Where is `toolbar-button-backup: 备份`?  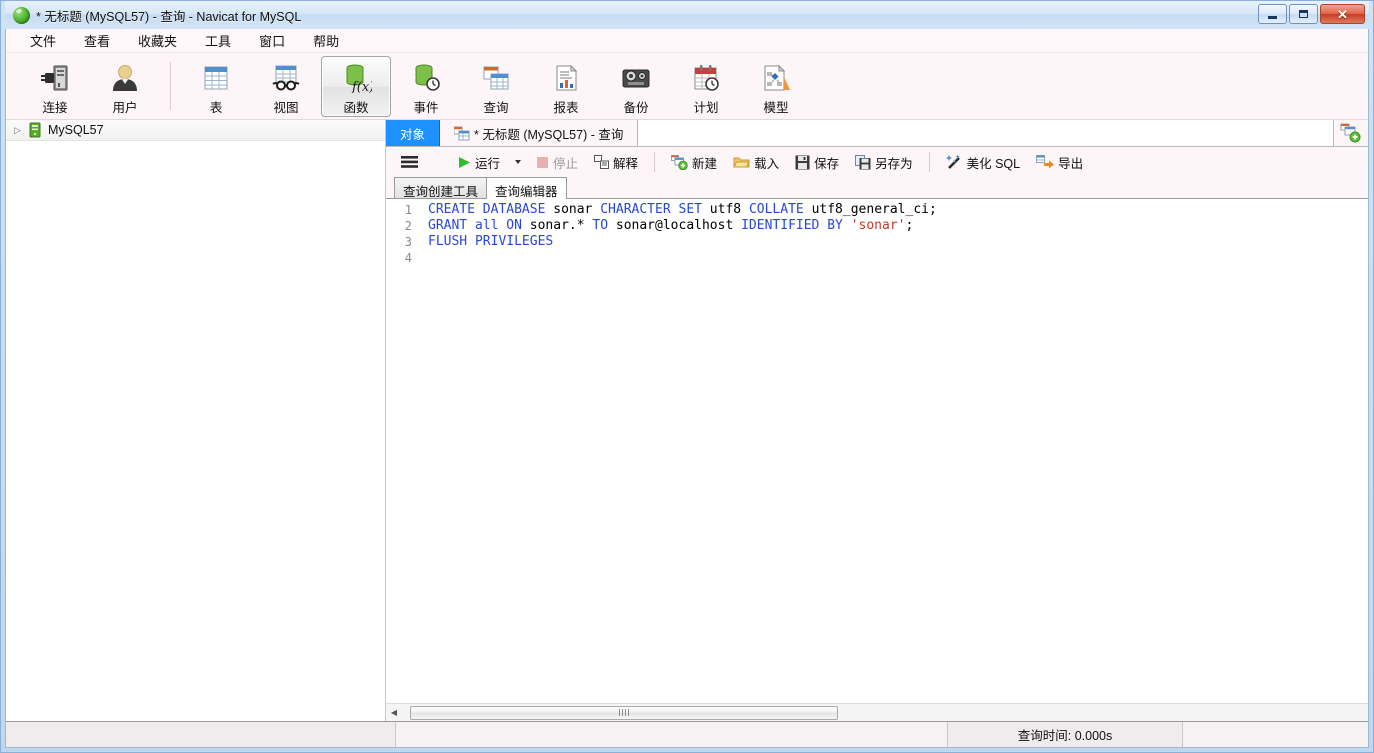
toolbar-button-backup: 备份 is located at coordinates (636, 86).